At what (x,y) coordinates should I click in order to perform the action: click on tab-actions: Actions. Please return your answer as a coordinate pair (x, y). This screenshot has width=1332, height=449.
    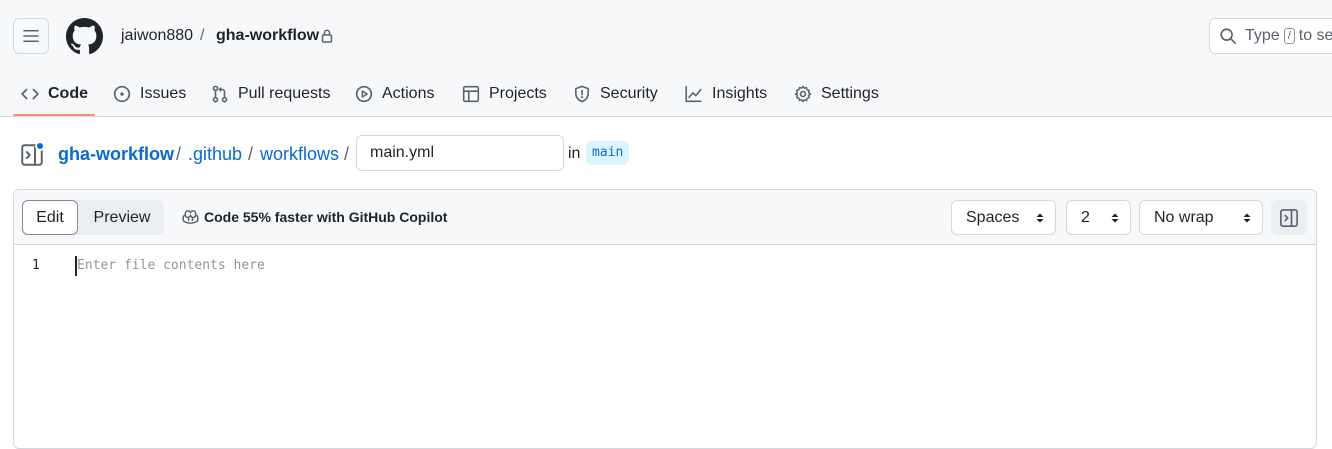
    Looking at the image, I should click on (394, 94).